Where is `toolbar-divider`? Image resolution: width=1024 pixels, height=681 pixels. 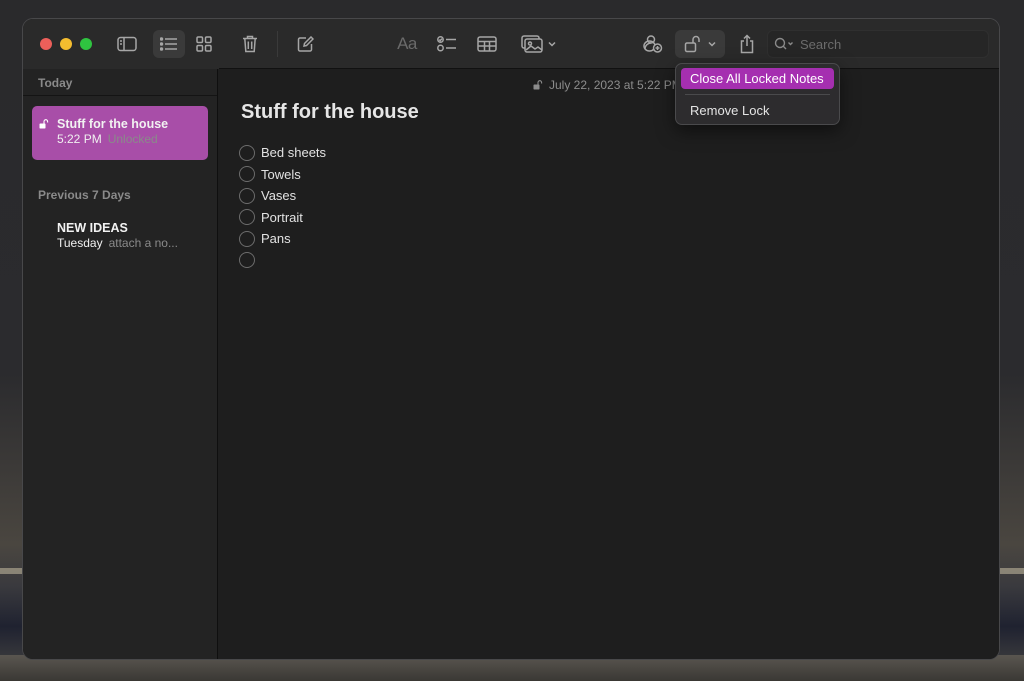 toolbar-divider is located at coordinates (277, 44).